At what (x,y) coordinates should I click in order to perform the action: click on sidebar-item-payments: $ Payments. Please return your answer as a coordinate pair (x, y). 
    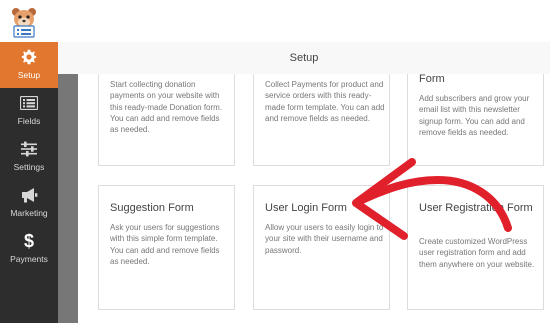
    Looking at the image, I should click on (29, 249).